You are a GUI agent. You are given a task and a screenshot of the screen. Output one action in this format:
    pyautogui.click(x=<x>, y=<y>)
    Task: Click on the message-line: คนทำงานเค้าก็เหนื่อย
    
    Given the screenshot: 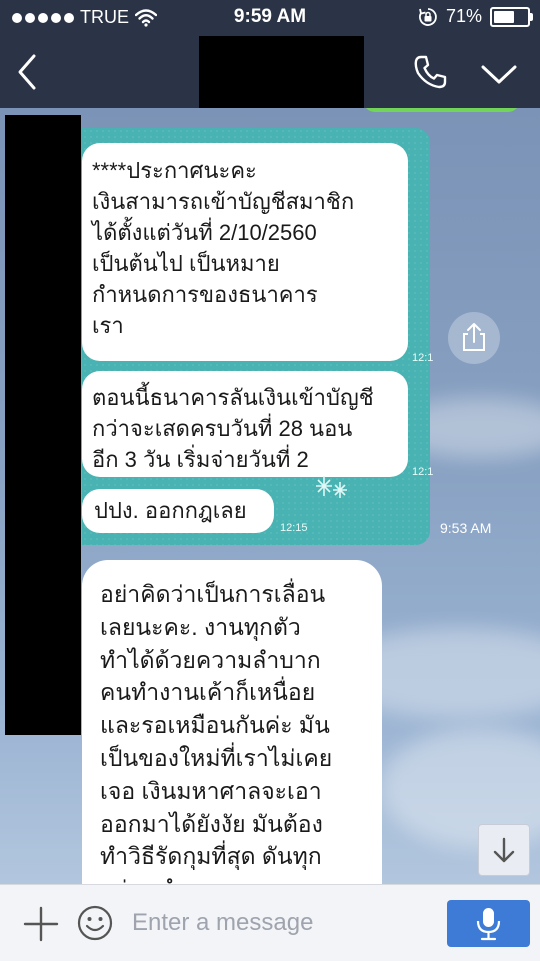 What is the action you would take?
    pyautogui.click(x=208, y=692)
    